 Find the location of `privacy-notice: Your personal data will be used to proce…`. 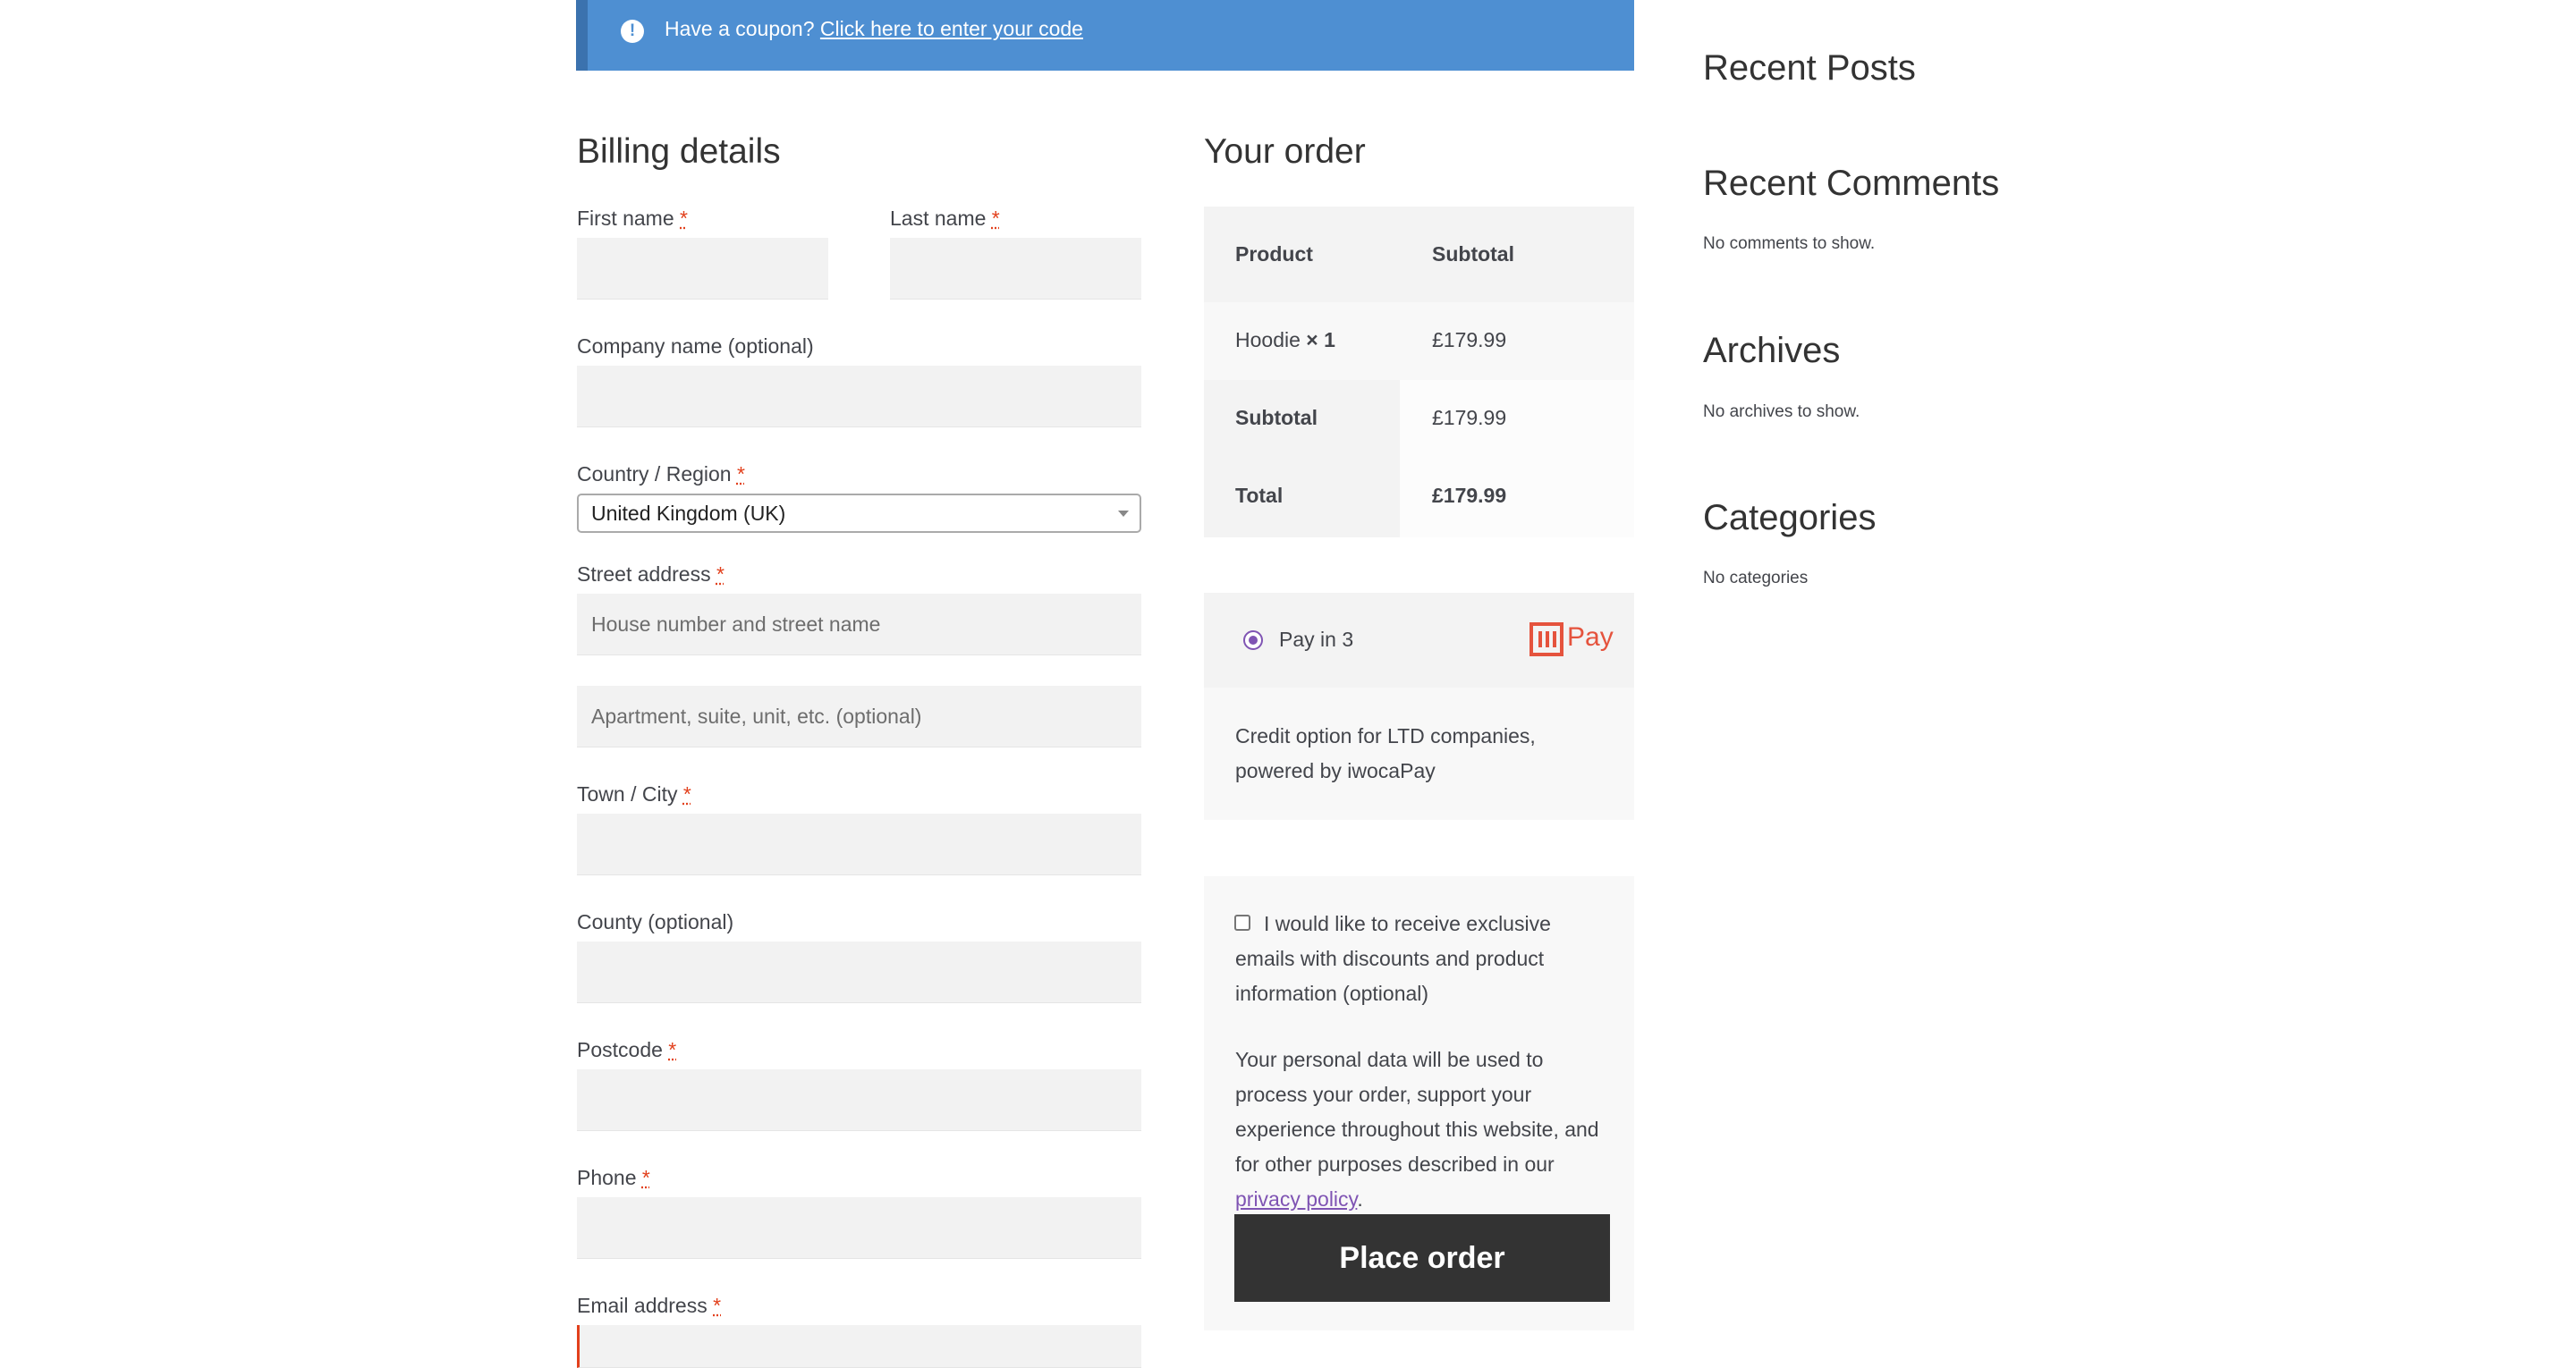

privacy-notice: Your personal data will be used to proce… is located at coordinates (1417, 1130).